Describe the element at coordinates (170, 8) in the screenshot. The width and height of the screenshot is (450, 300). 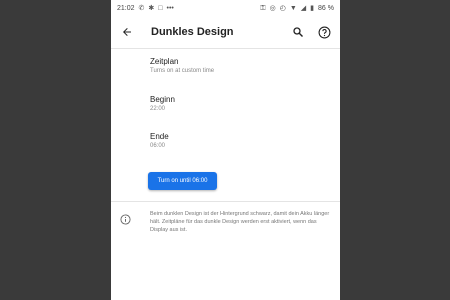
I see `more-notifications: •••` at that location.